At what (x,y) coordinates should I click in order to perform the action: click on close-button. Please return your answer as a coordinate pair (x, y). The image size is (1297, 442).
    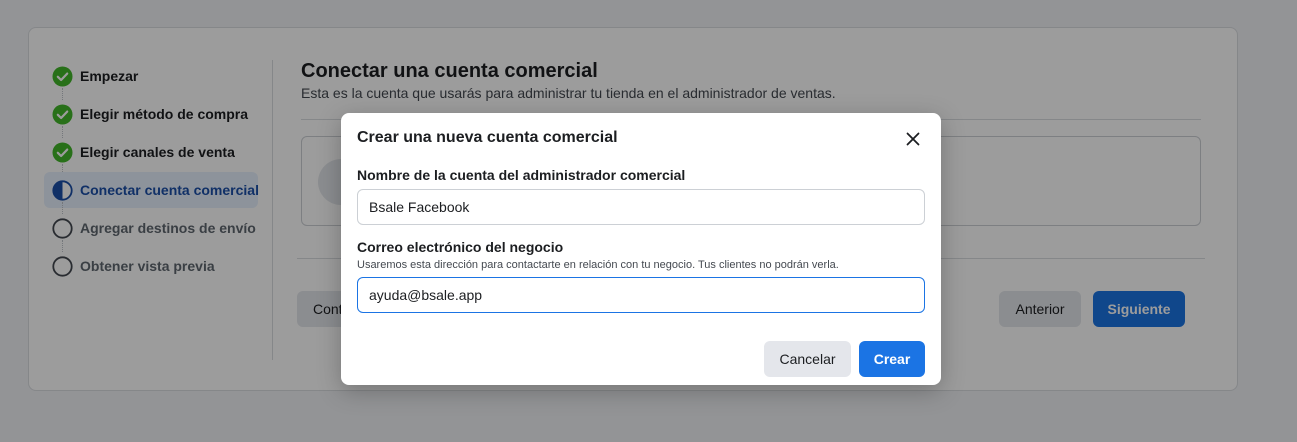
    Looking at the image, I should click on (913, 139).